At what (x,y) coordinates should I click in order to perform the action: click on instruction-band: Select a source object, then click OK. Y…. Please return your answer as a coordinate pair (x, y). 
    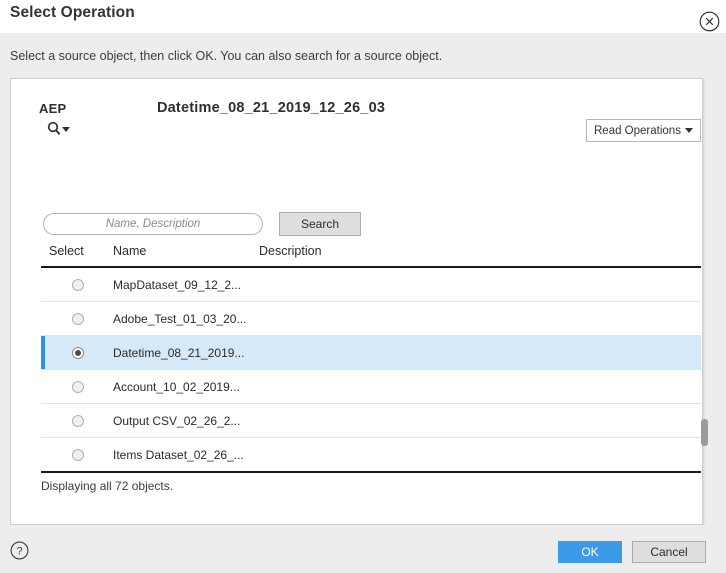
    Looking at the image, I should click on (363, 55).